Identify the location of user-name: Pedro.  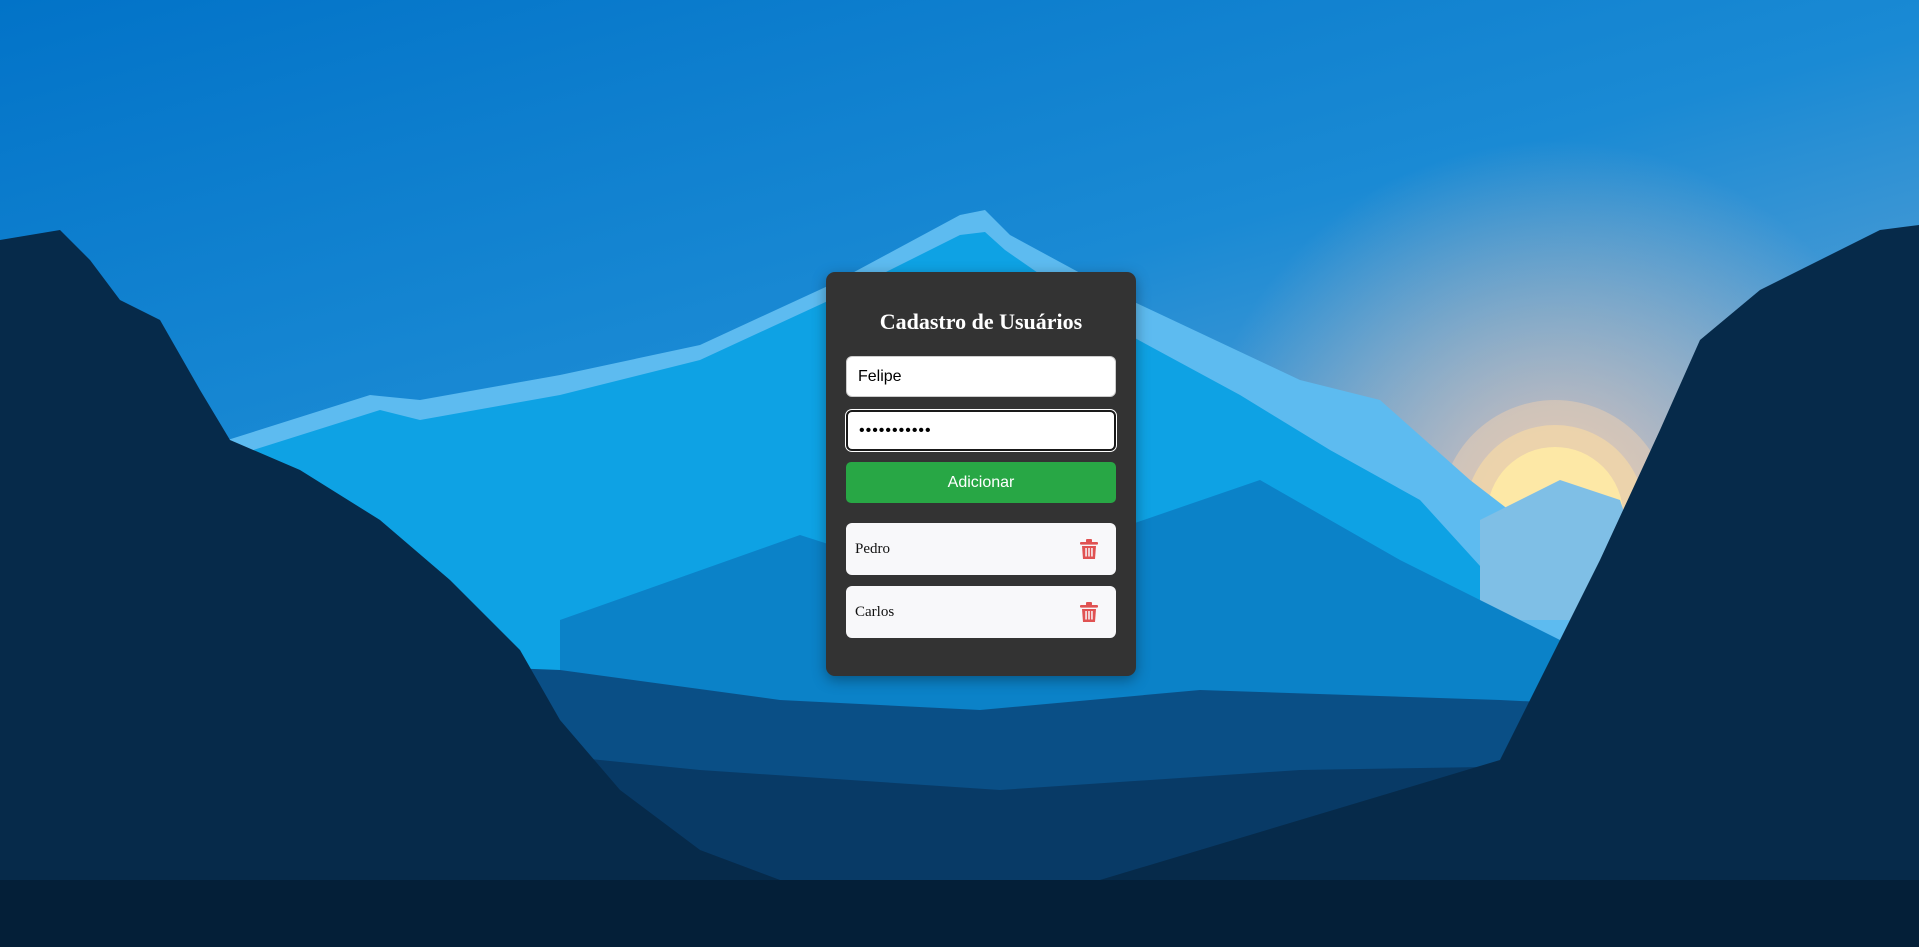
(872, 548).